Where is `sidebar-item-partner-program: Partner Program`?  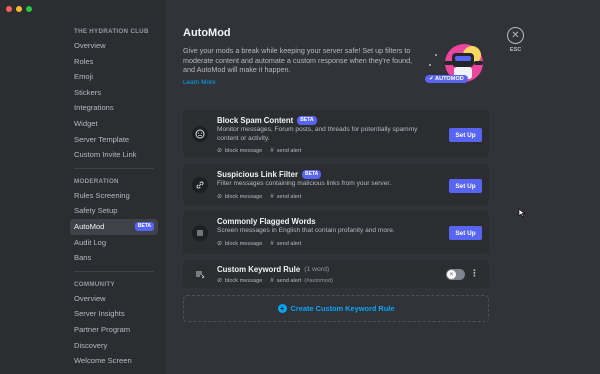 sidebar-item-partner-program: Partner Program is located at coordinates (114, 330).